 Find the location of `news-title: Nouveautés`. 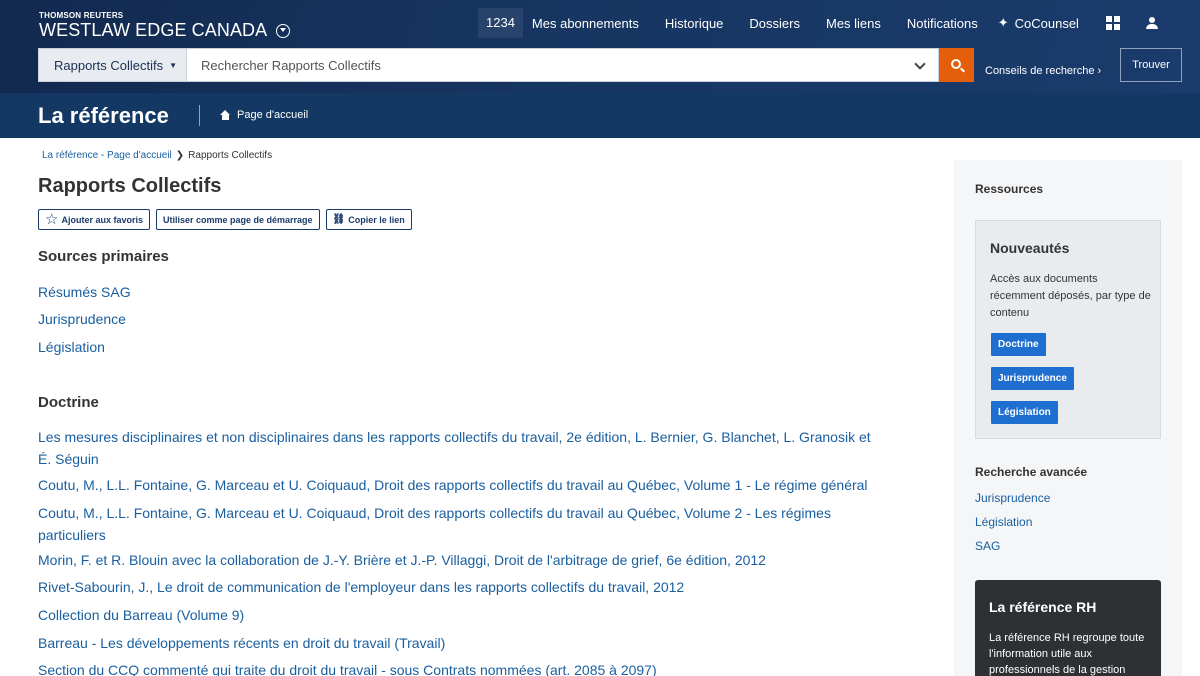

news-title: Nouveautés is located at coordinates (1030, 248).